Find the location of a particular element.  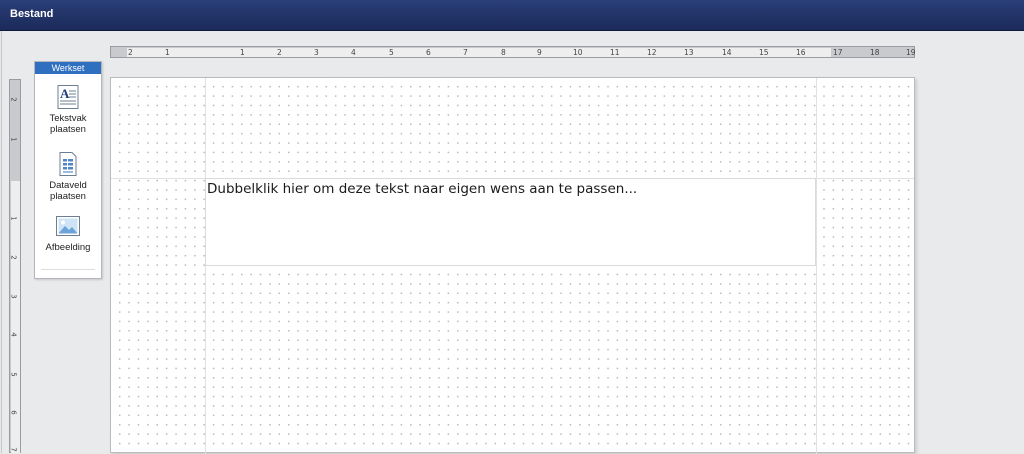

h-ruler-label: 6 is located at coordinates (428, 52).